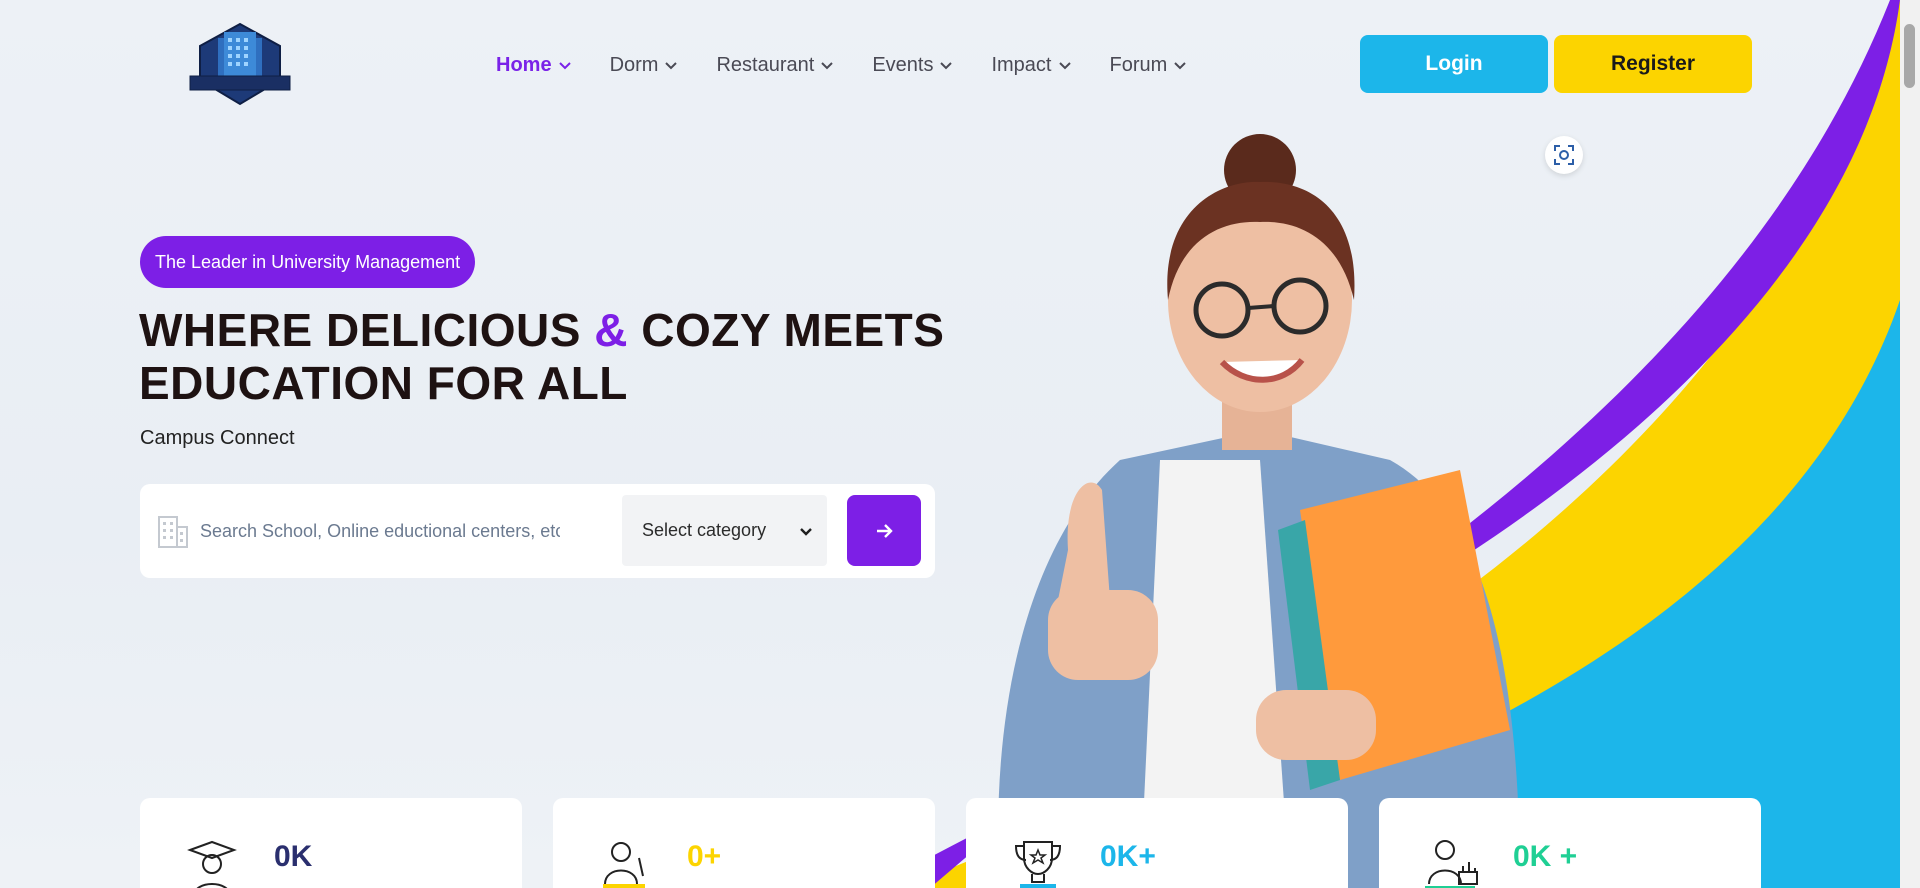 The height and width of the screenshot is (888, 1920). What do you see at coordinates (308, 262) in the screenshot?
I see `tagline-badge: The Leader in University Management` at bounding box center [308, 262].